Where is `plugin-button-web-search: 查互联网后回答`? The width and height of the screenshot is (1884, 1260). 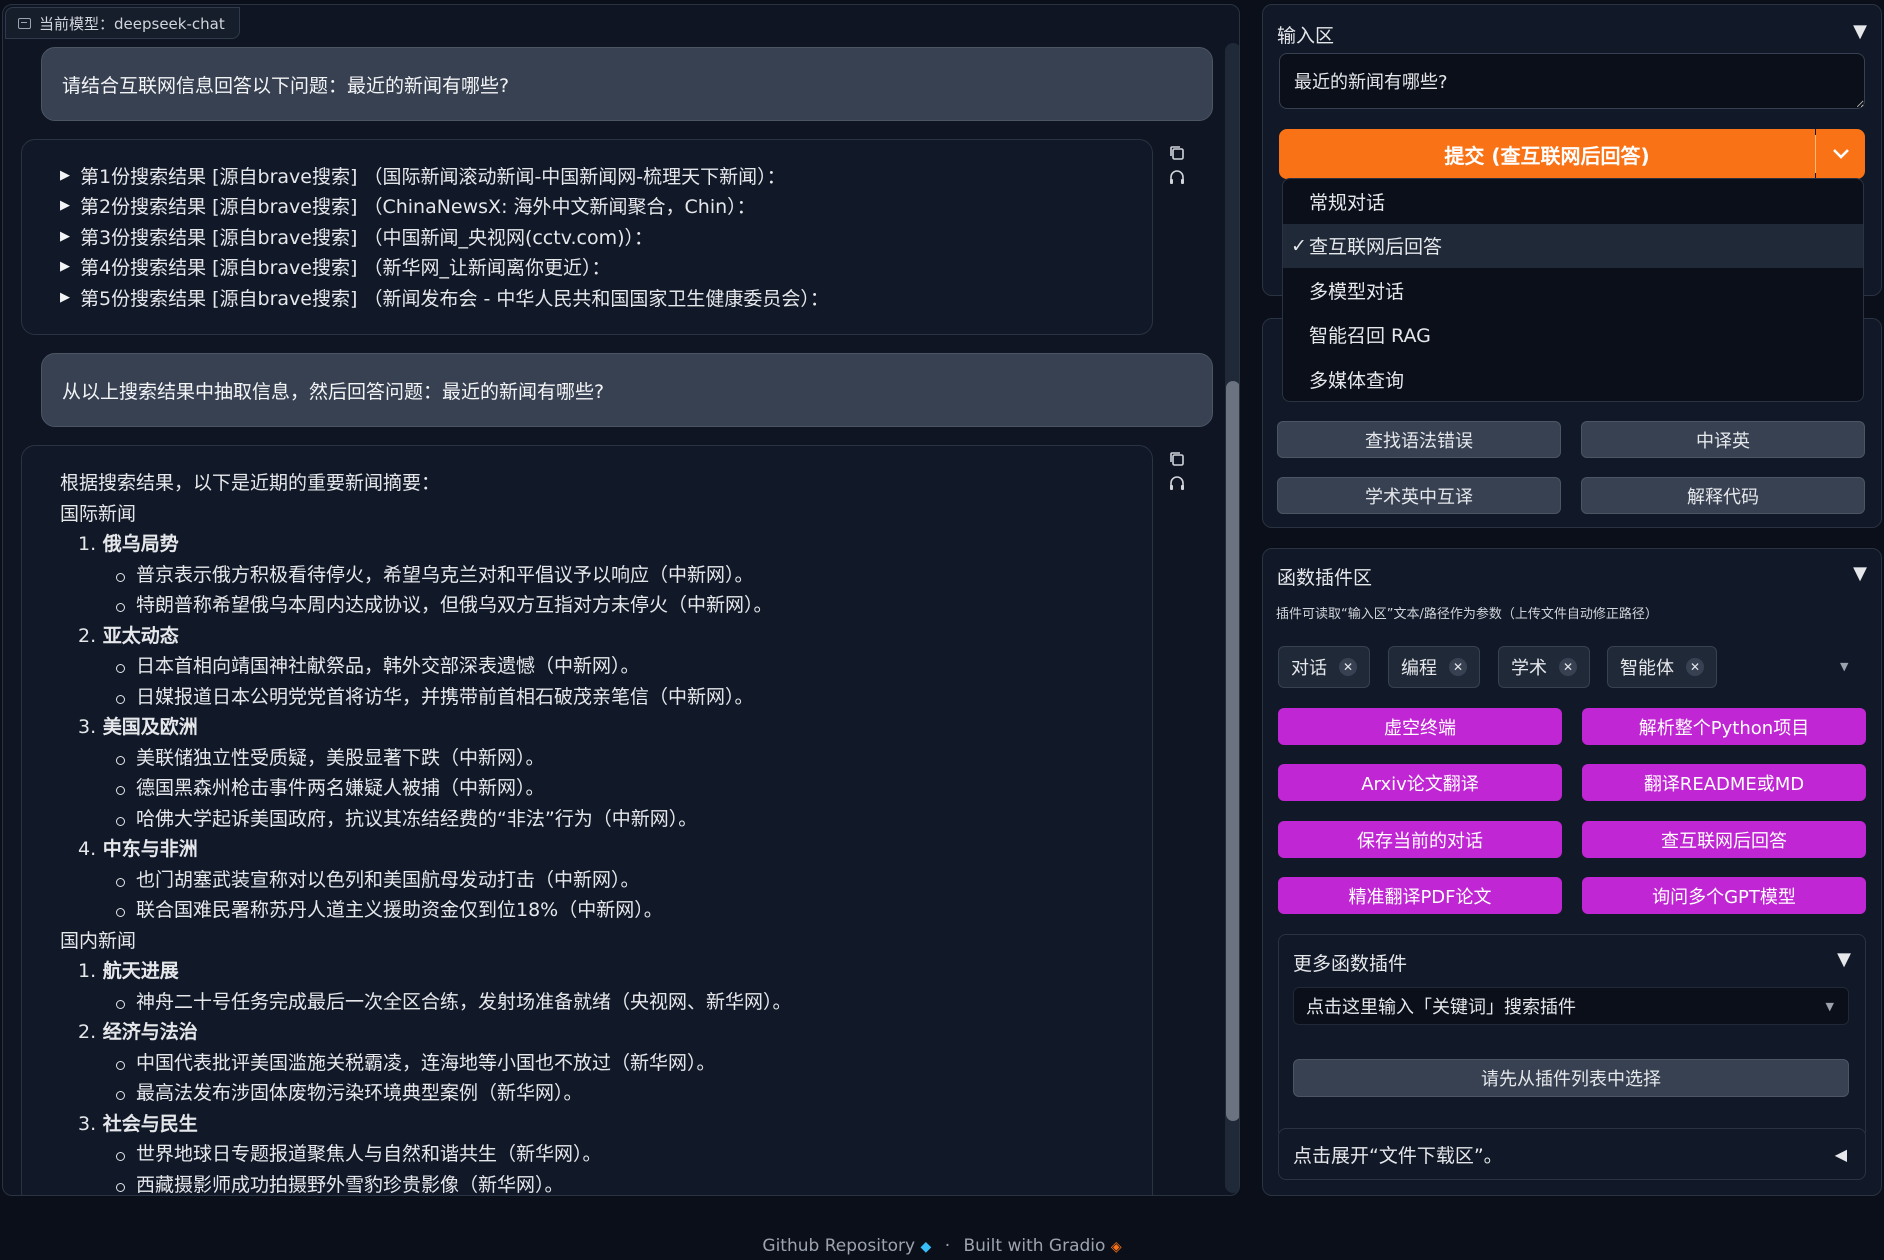
plugin-button-web-search: 查互联网后回答 is located at coordinates (1724, 839).